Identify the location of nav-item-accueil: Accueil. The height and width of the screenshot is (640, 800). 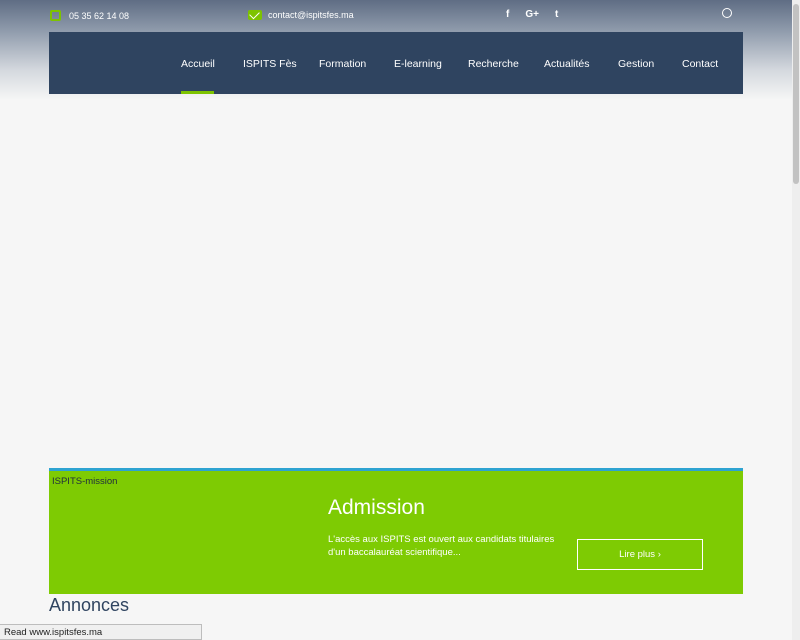
(198, 64).